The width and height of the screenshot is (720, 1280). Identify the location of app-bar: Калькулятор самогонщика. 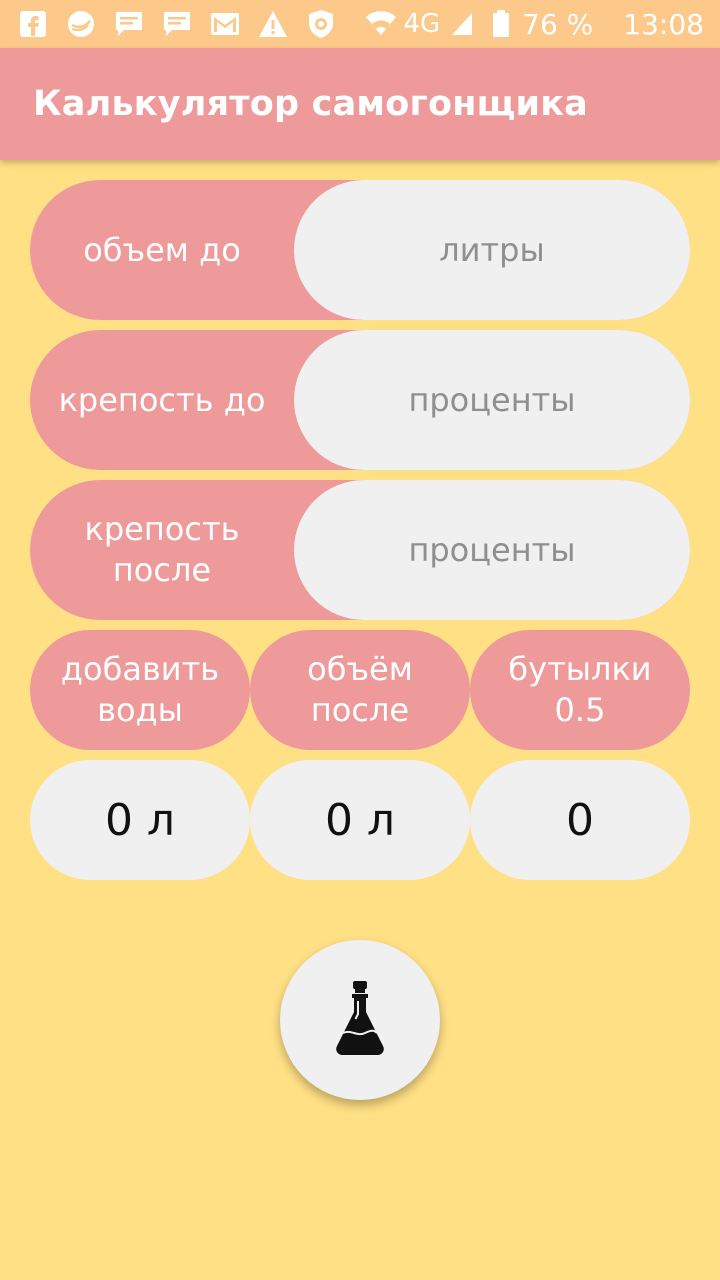
(360, 104).